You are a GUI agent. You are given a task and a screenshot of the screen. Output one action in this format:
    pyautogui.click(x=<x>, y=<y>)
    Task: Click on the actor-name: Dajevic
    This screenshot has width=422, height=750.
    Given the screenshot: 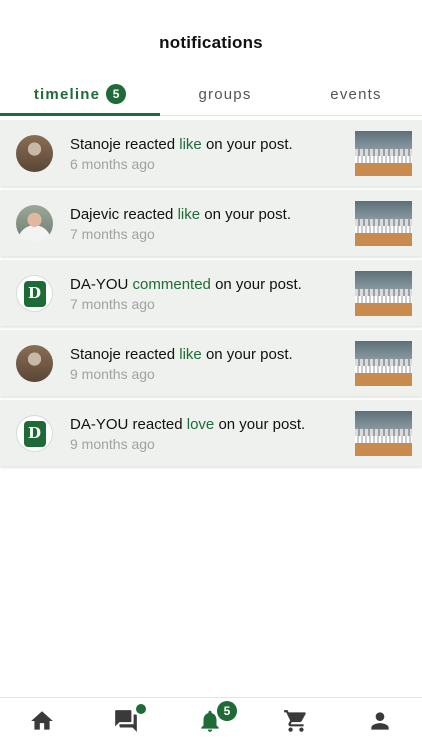 What is the action you would take?
    pyautogui.click(x=95, y=214)
    